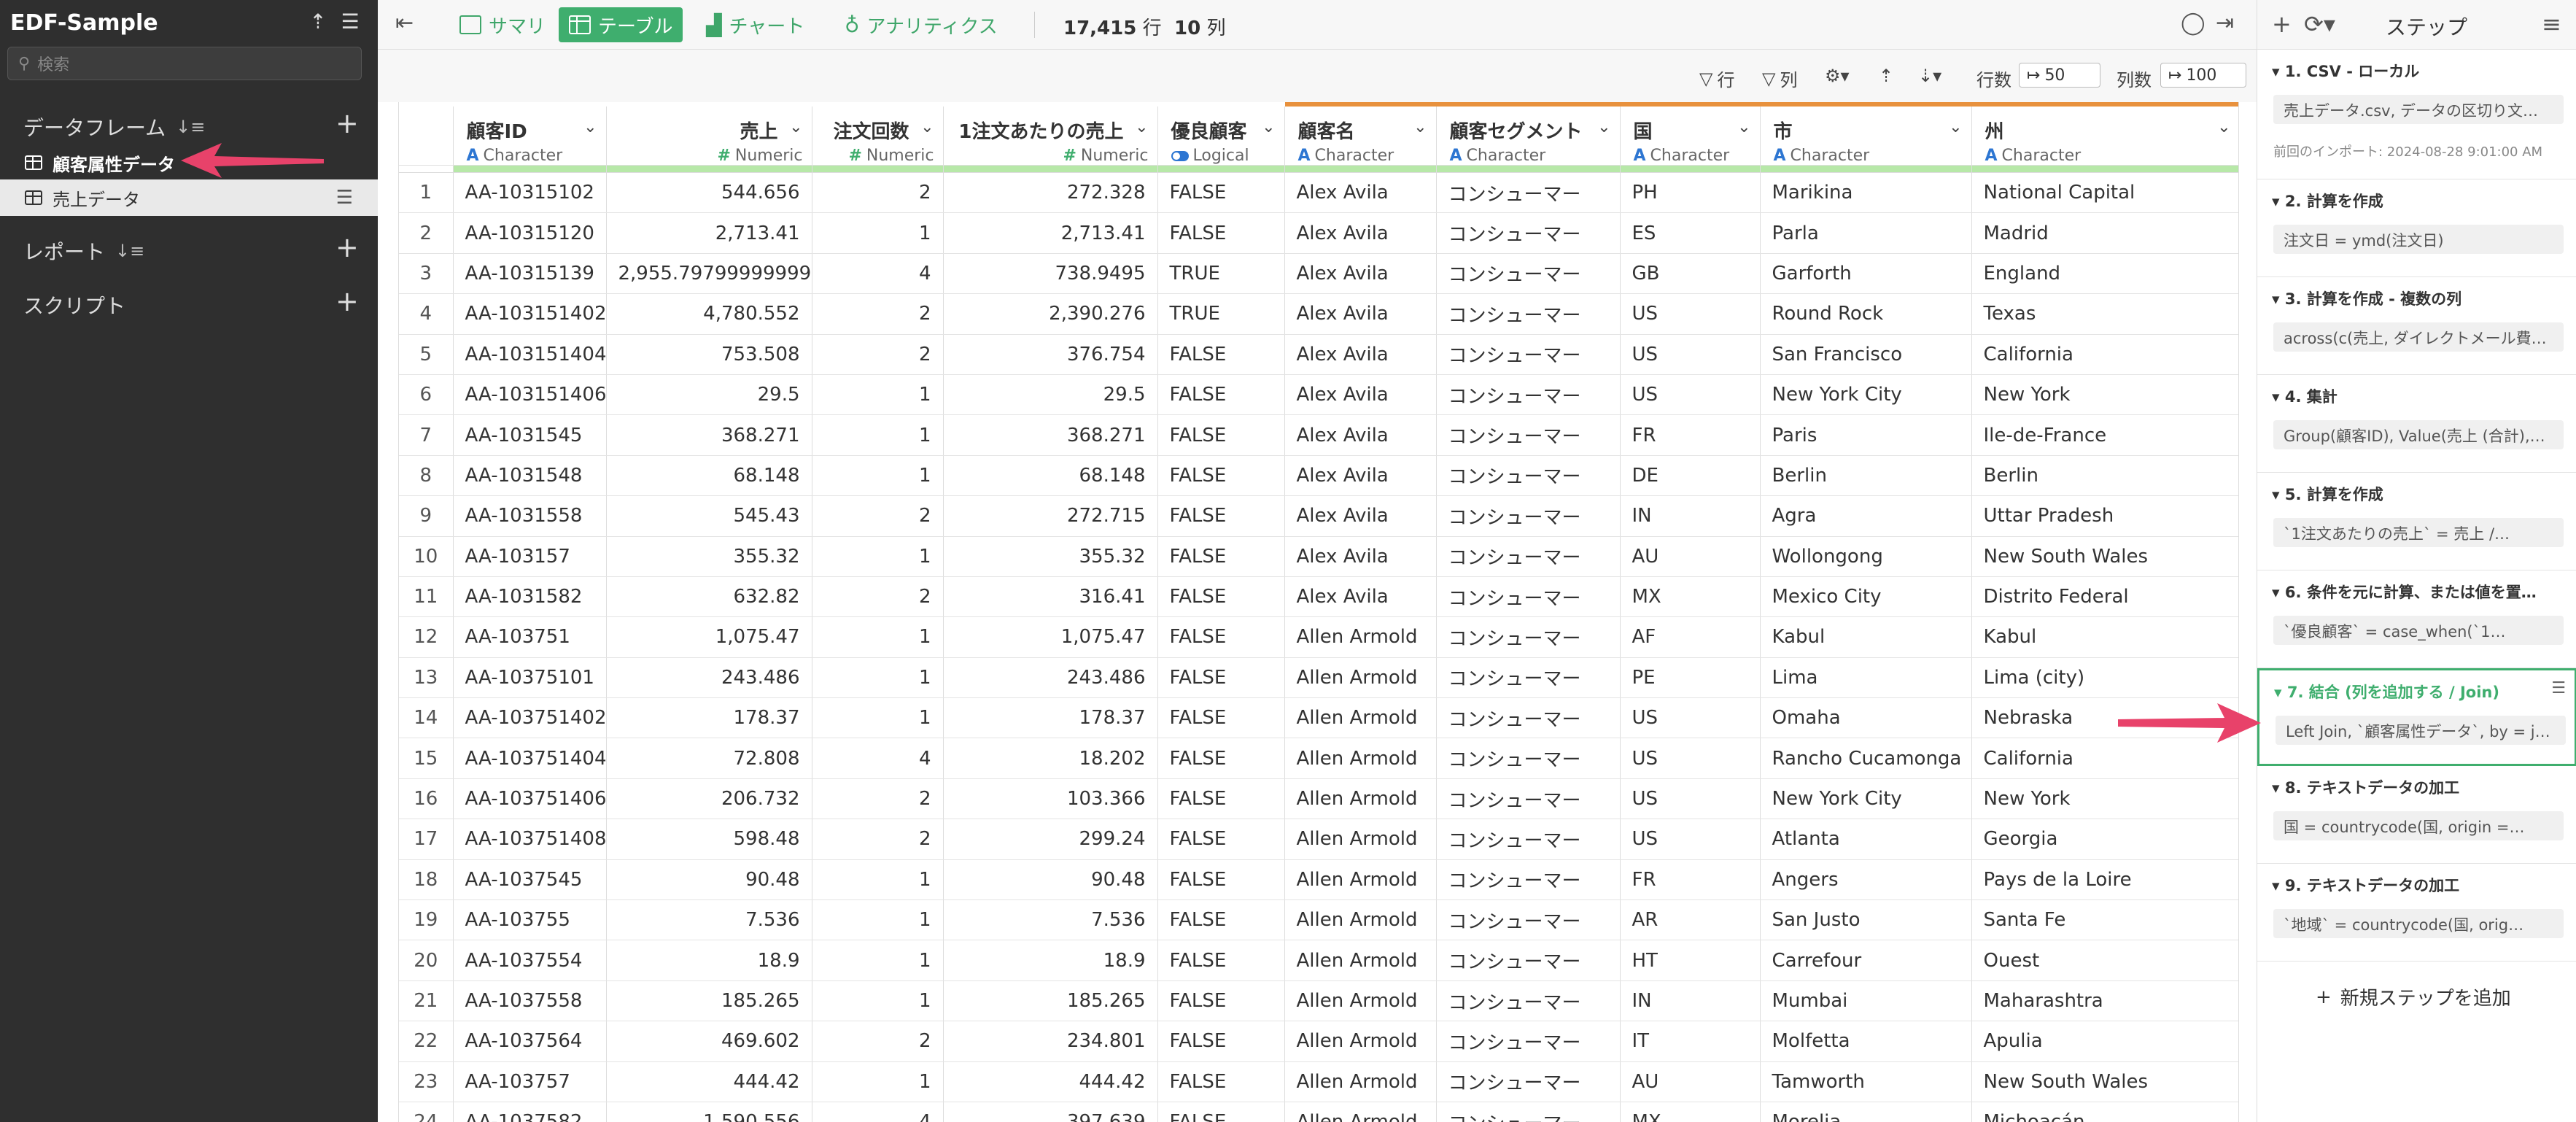 Image resolution: width=2576 pixels, height=1122 pixels. What do you see at coordinates (2282, 24) in the screenshot?
I see `add-icon: +` at bounding box center [2282, 24].